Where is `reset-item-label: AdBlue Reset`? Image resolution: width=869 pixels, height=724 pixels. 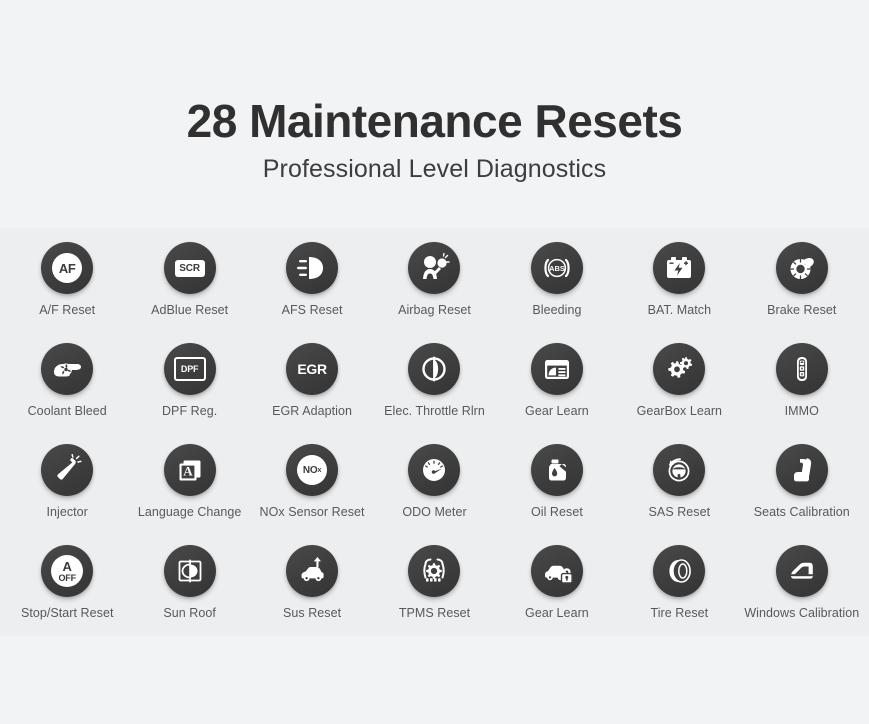
reset-item-label: AdBlue Reset is located at coordinates (190, 310).